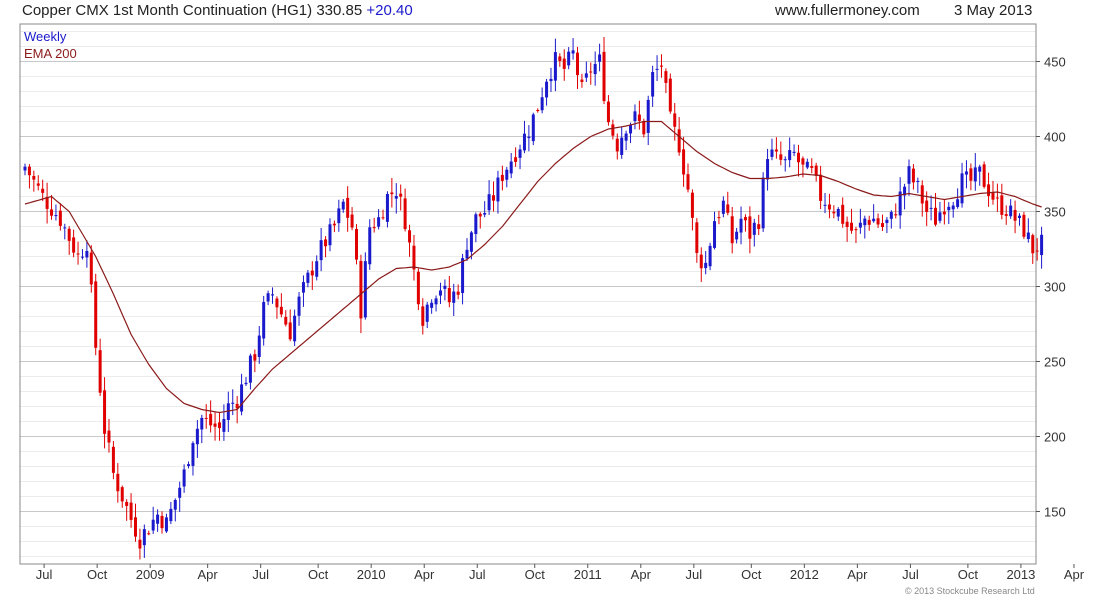 This screenshot has width=1100, height=600. I want to click on x-tick-label: 2012, so click(804, 574).